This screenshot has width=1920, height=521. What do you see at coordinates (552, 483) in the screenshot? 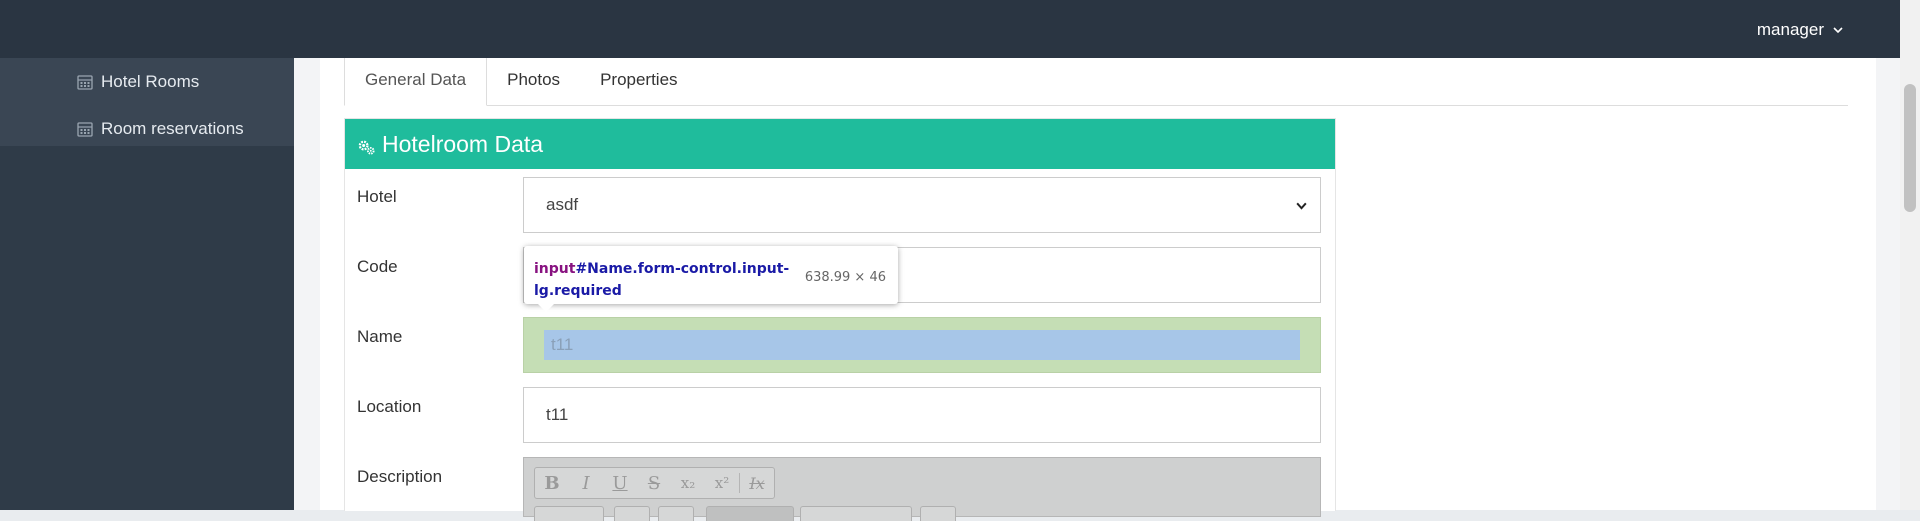
I see `bold-button: B` at bounding box center [552, 483].